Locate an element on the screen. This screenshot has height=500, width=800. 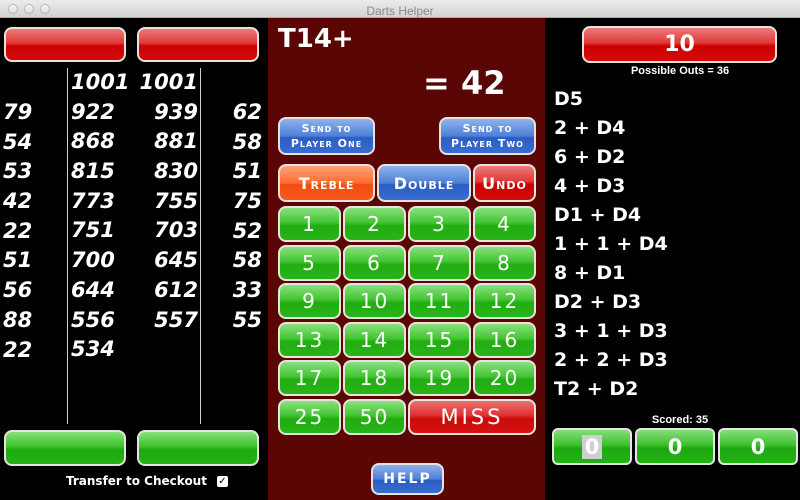
keypad-button-7: 7 is located at coordinates (439, 262).